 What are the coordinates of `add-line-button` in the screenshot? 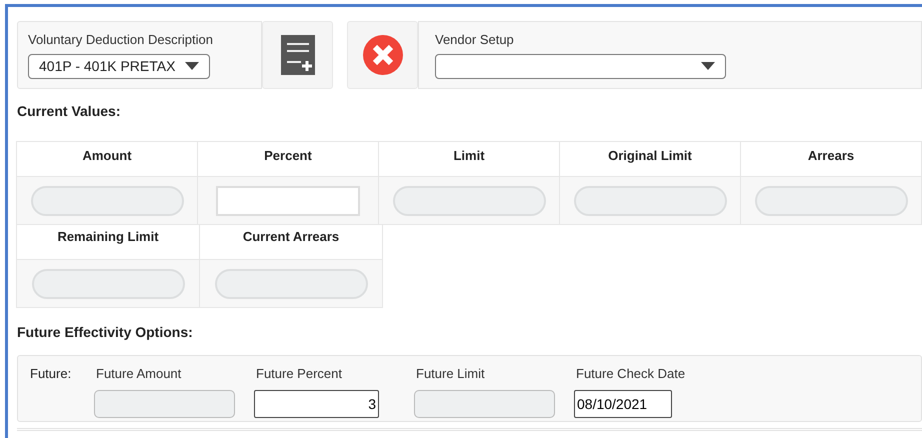 It's located at (297, 55).